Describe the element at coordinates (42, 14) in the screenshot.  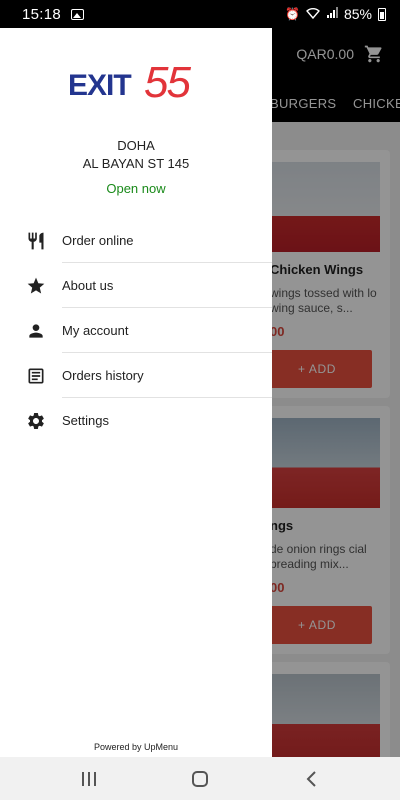
I see `status-time: 15:18` at that location.